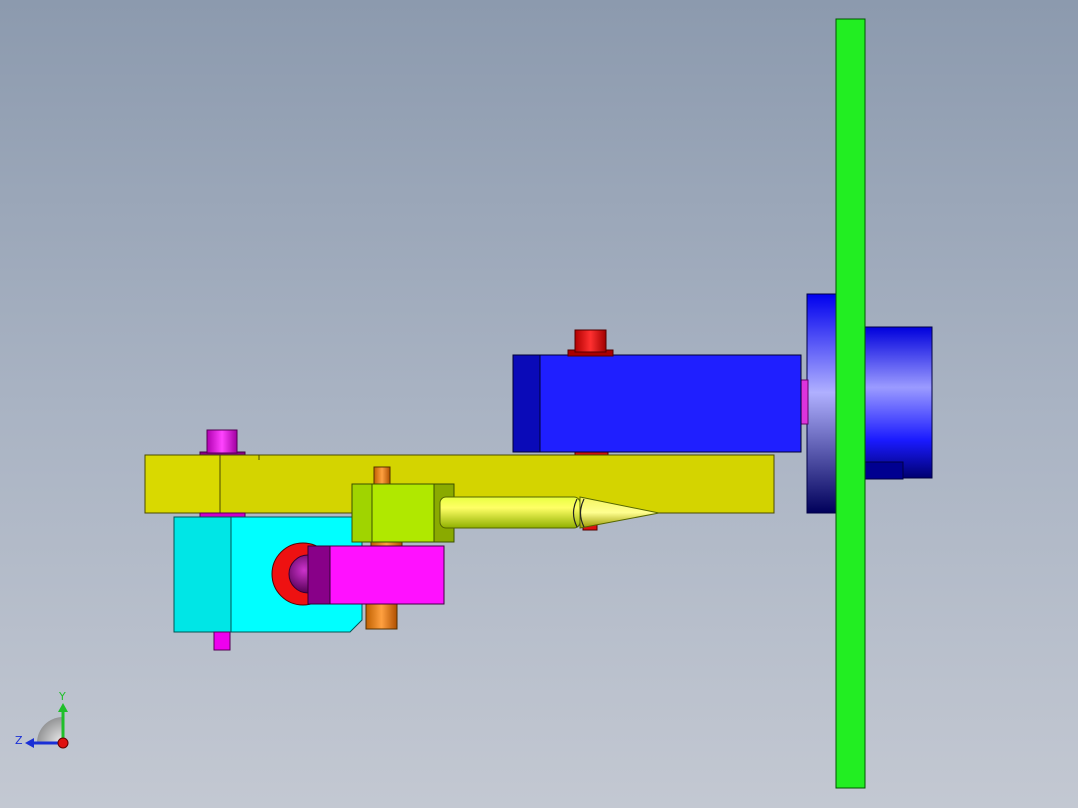  Describe the element at coordinates (222, 443) in the screenshot. I see `arm-top-pin` at that location.